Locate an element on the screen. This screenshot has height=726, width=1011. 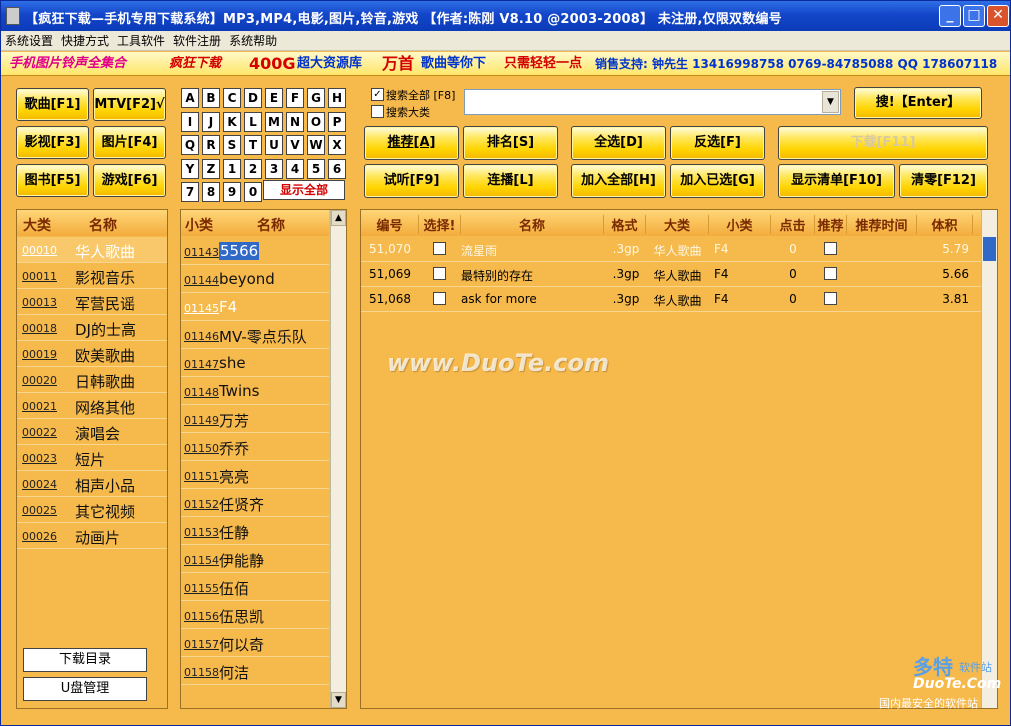
list-item: 01146 MV-零点乐队 is located at coordinates (255, 335).